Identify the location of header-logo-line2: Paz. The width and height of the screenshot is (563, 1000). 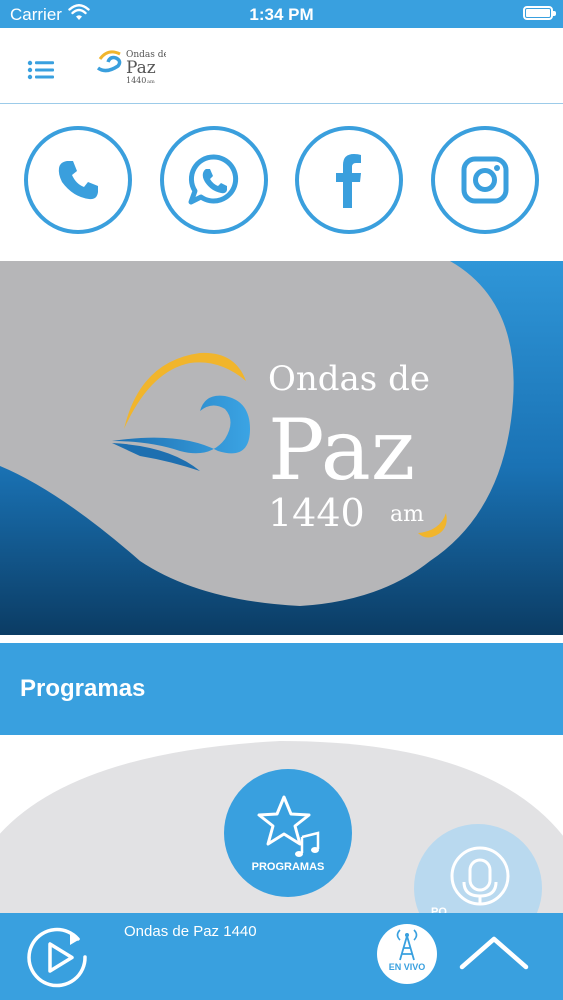
(141, 68).